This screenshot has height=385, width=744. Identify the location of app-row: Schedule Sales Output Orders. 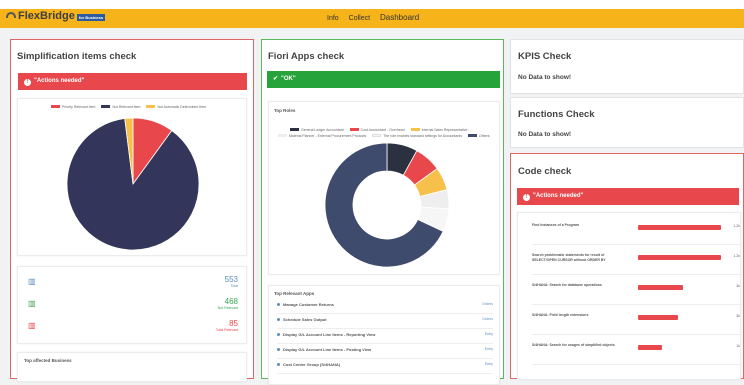
(385, 323).